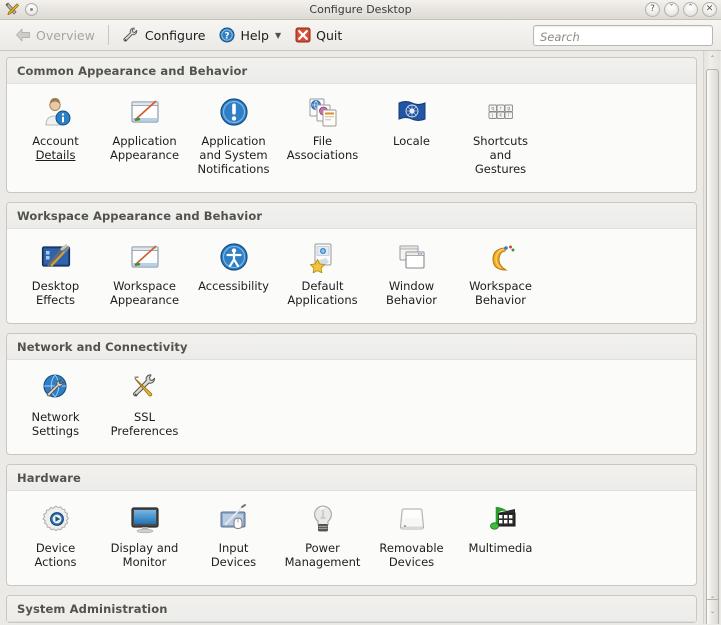 Image resolution: width=721 pixels, height=625 pixels. I want to click on quit-button: Quit, so click(318, 35).